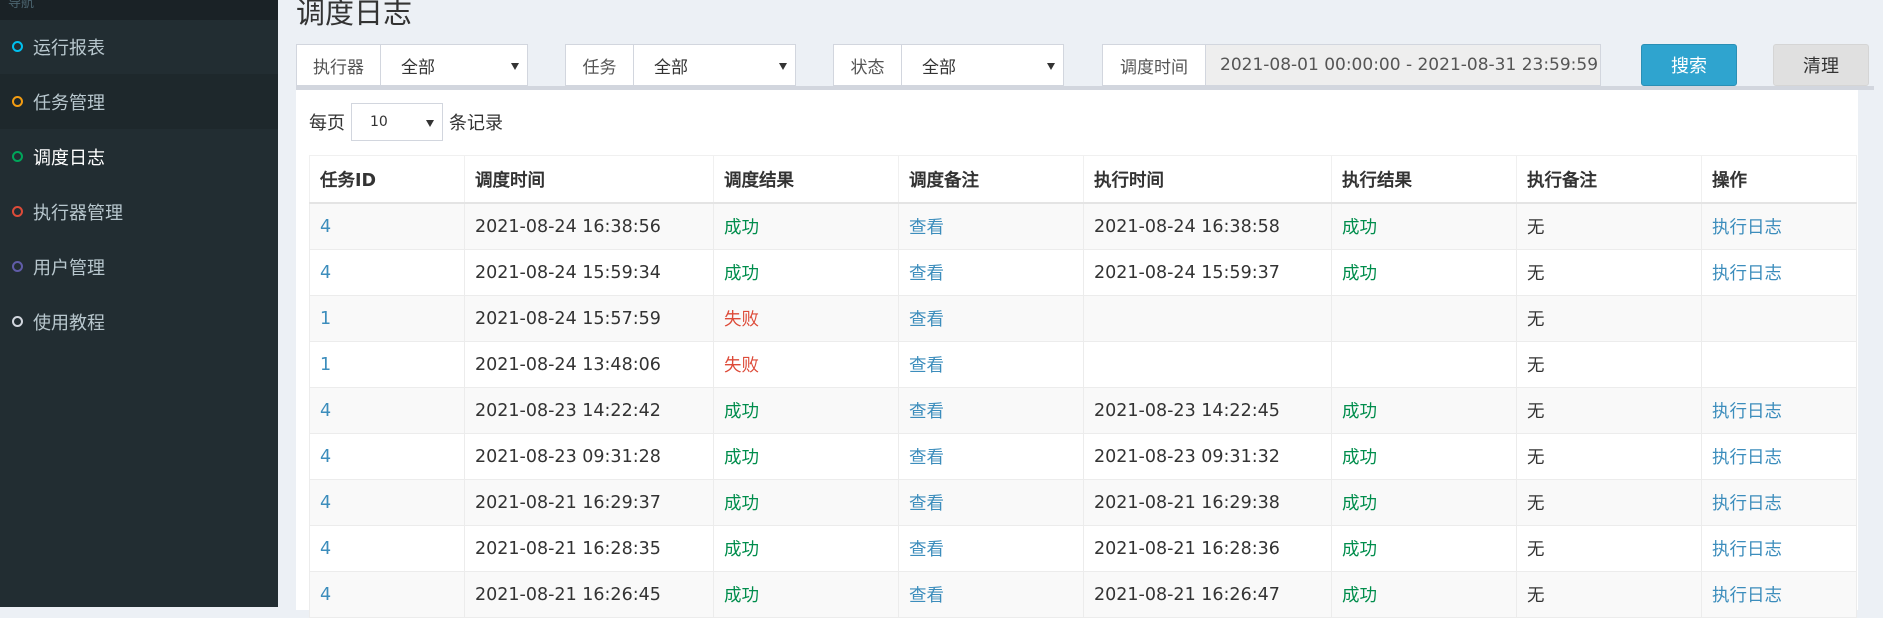 The height and width of the screenshot is (618, 1883). Describe the element at coordinates (69, 103) in the screenshot. I see `sidebar-item-label: 任务管理` at that location.